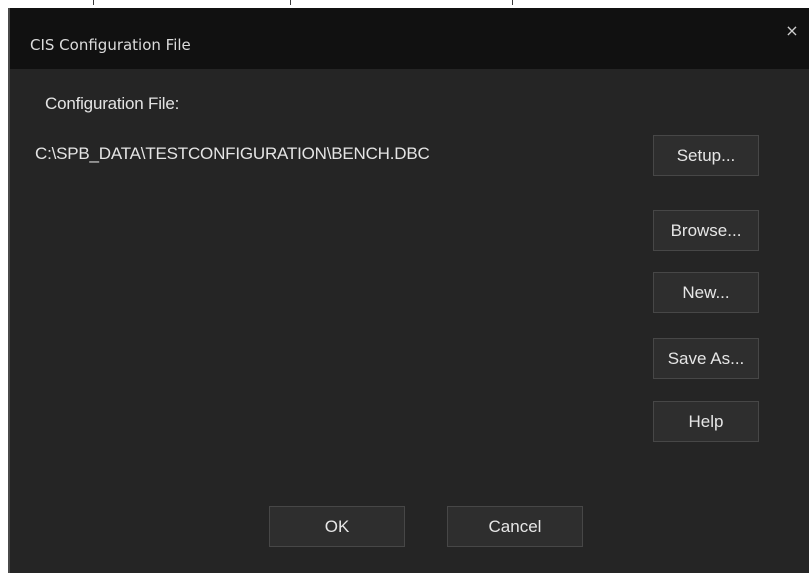 This screenshot has width=810, height=573. What do you see at coordinates (337, 526) in the screenshot?
I see `ok-button: OK` at bounding box center [337, 526].